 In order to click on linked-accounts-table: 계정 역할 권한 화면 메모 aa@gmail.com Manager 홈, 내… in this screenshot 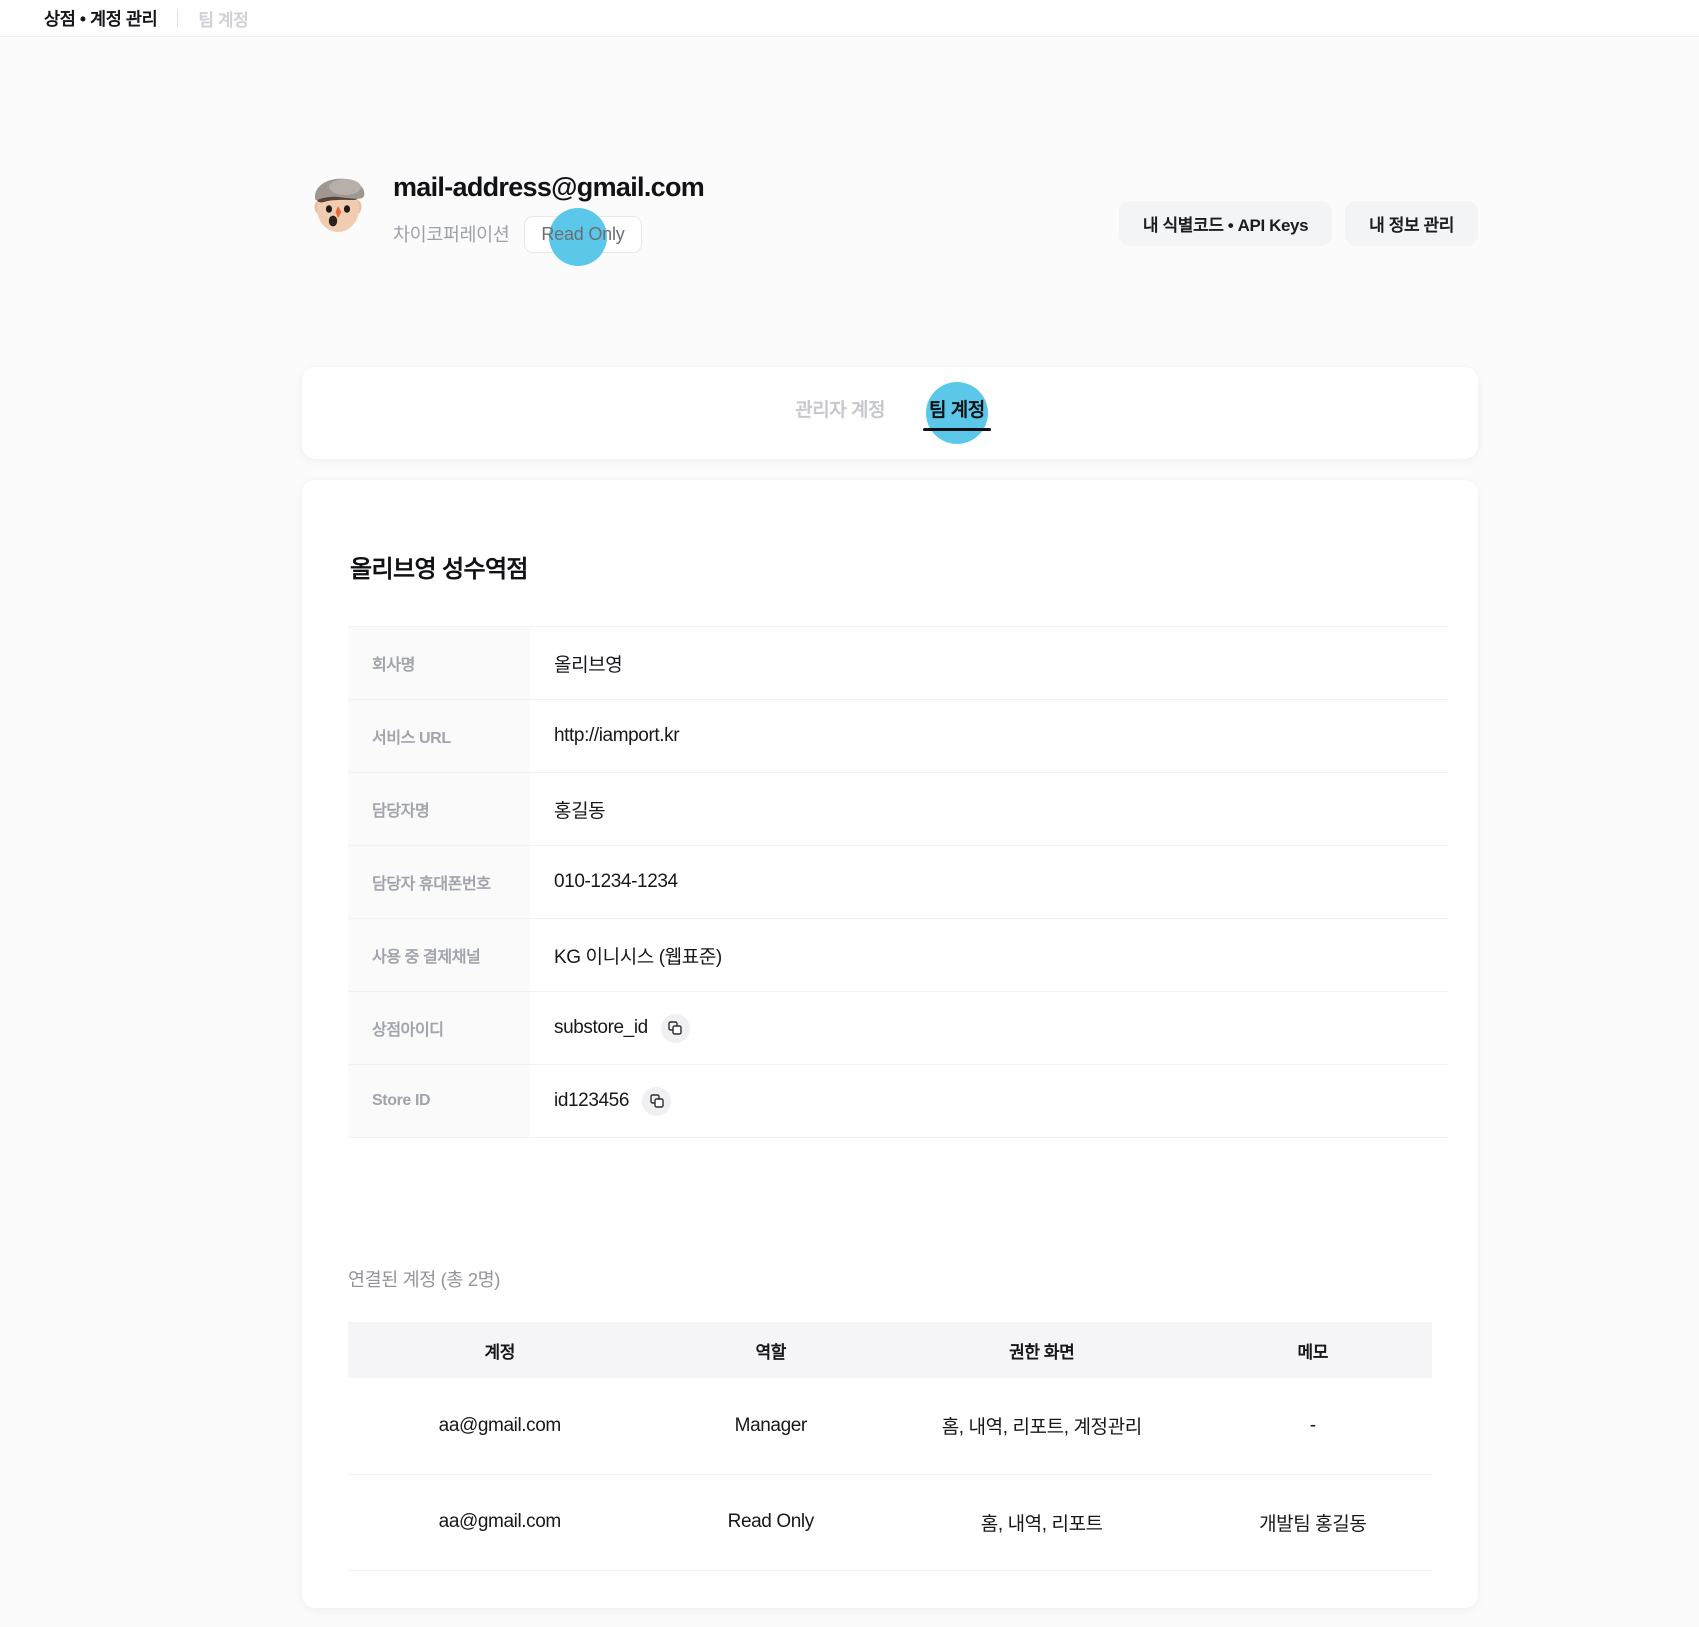, I will do `click(890, 1446)`.